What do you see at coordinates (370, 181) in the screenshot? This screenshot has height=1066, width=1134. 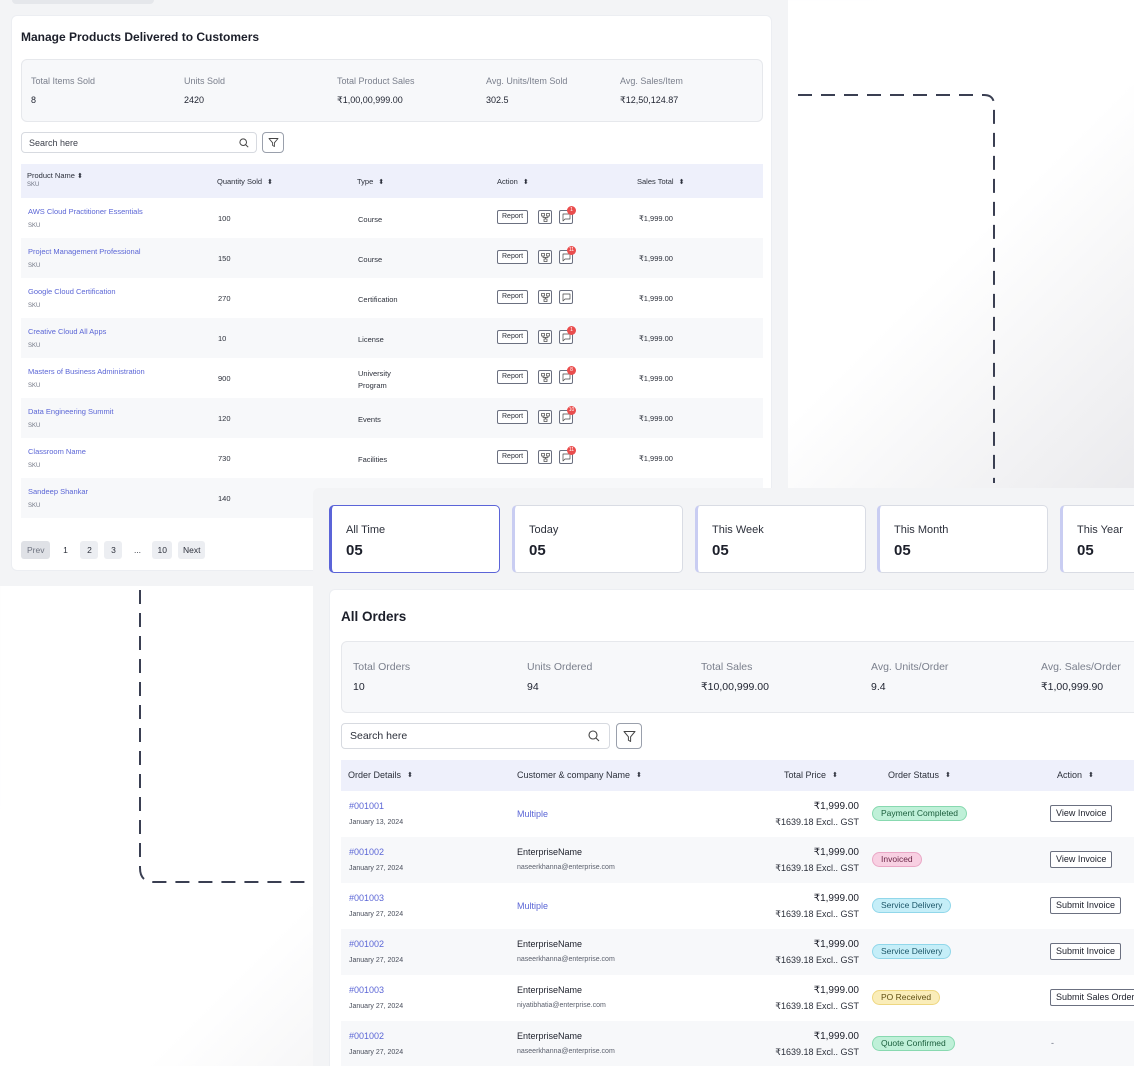 I see `col-type: Type ⬍` at bounding box center [370, 181].